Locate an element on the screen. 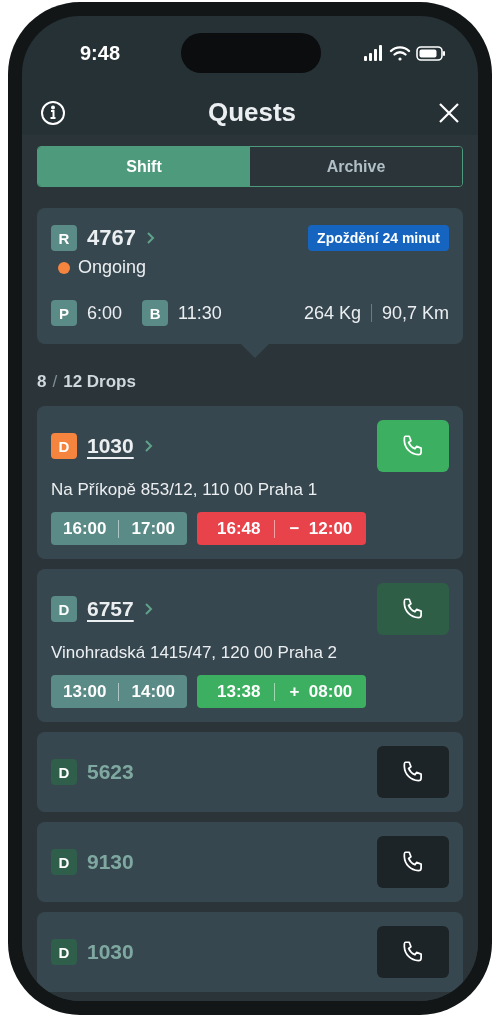 The image size is (499, 1024). wifi-icon is located at coordinates (400, 53).